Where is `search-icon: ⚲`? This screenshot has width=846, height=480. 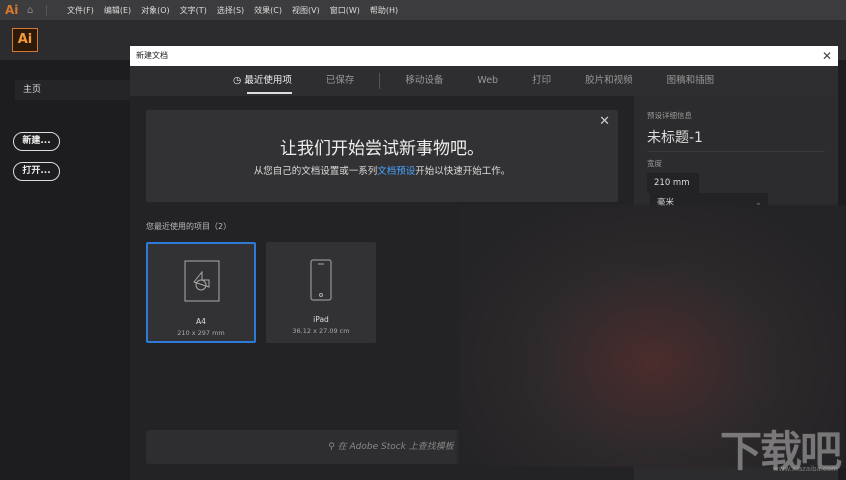 search-icon: ⚲ is located at coordinates (333, 447).